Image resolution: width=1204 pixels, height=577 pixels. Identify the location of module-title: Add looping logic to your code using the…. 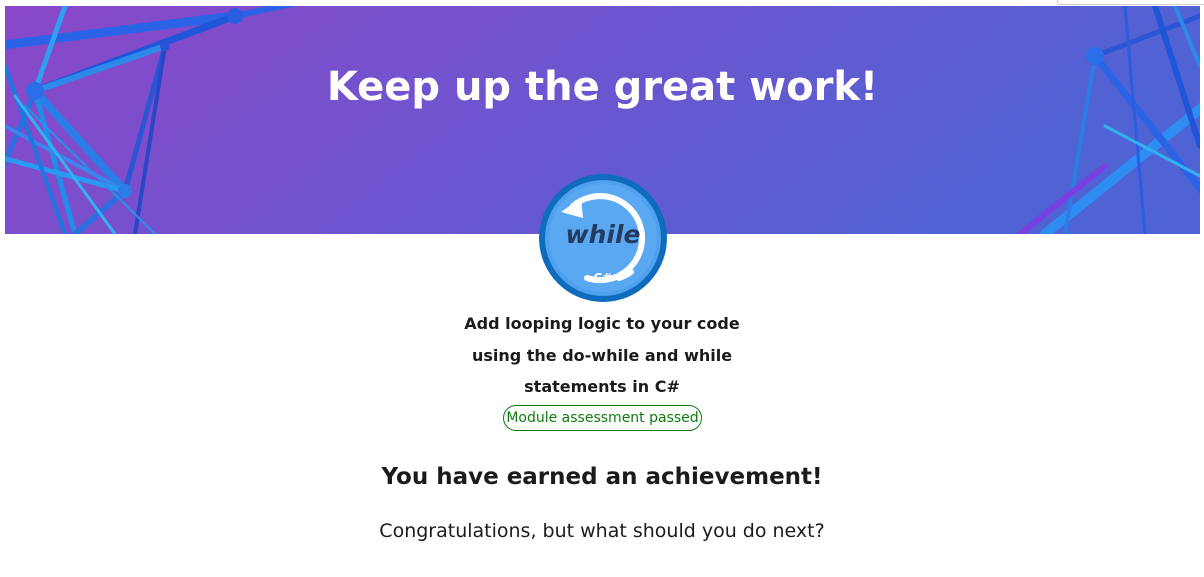
(602, 355).